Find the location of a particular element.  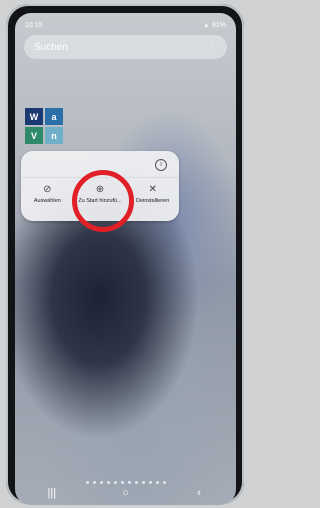

more-options-icon: ⋮ is located at coordinates (212, 47).